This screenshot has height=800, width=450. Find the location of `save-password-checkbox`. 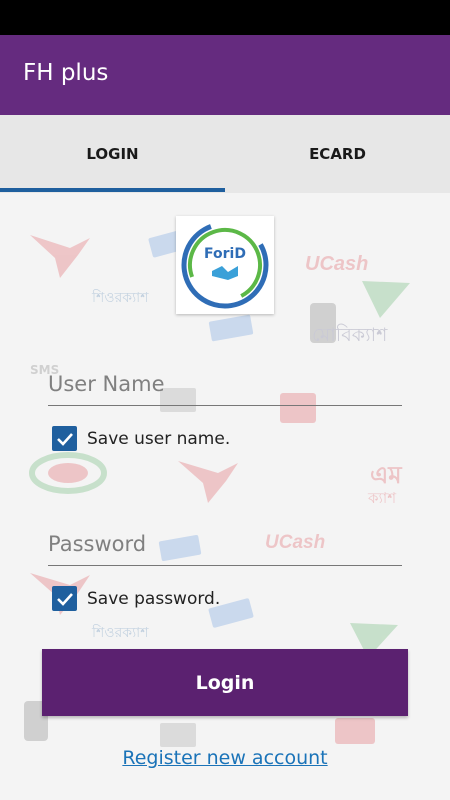

save-password-checkbox is located at coordinates (64, 598).